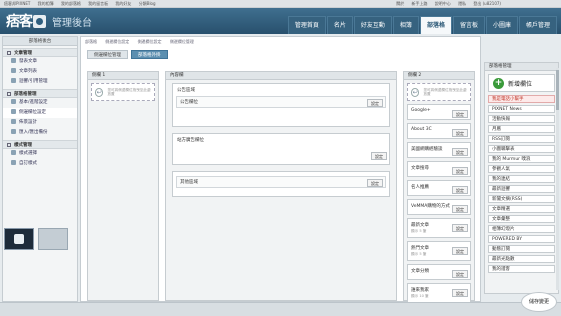 The height and width of the screenshot is (316, 561). What do you see at coordinates (107, 54) in the screenshot?
I see `tab-sidebar-manage: 側邊欄位管理` at bounding box center [107, 54].